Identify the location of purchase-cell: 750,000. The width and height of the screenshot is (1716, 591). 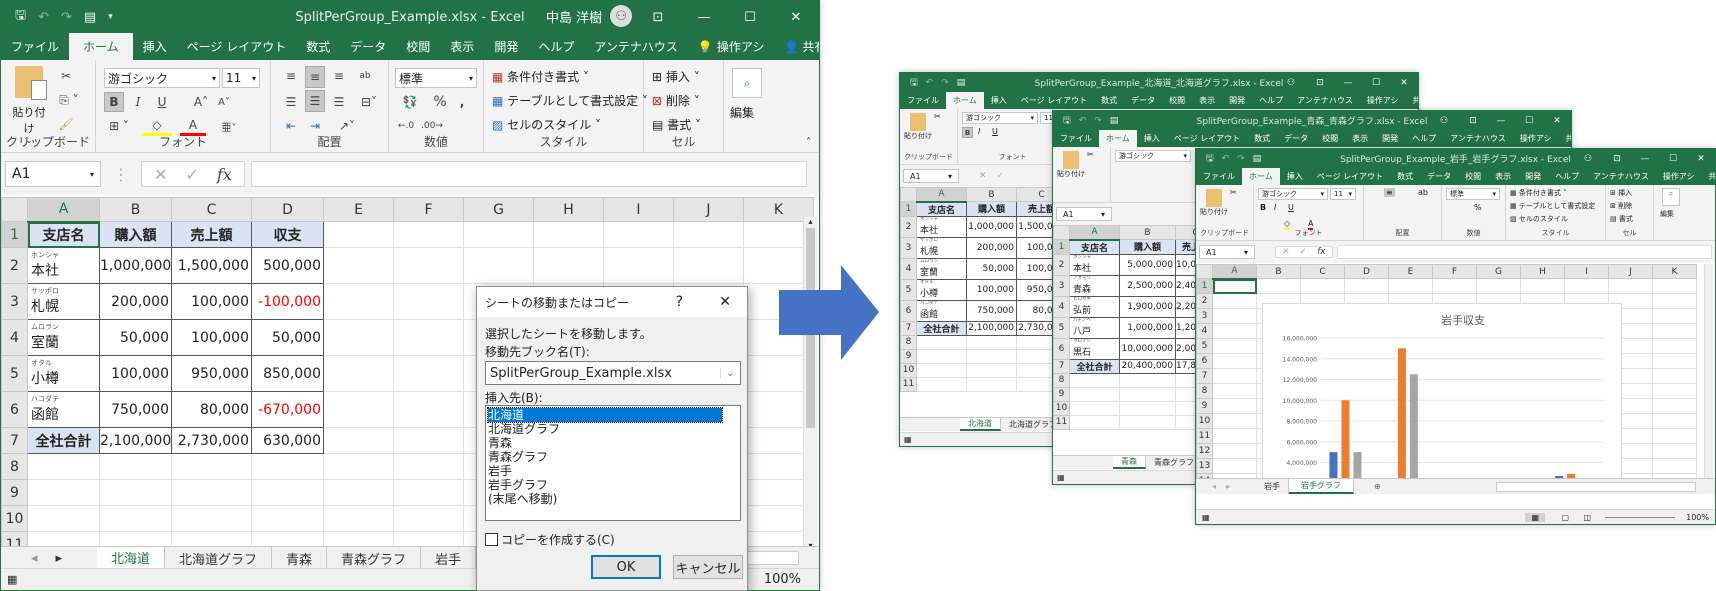
(135, 409).